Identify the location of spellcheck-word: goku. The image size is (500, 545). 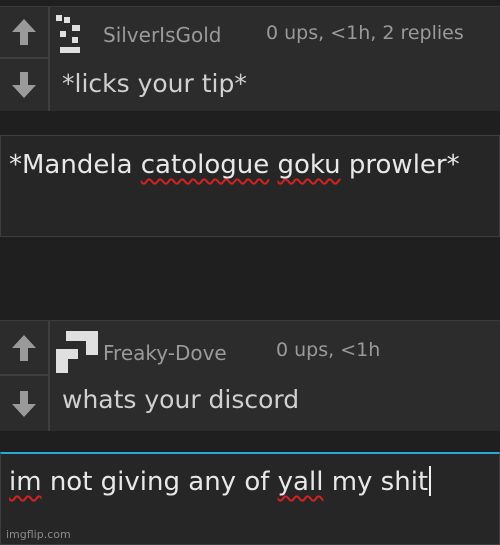
(309, 165).